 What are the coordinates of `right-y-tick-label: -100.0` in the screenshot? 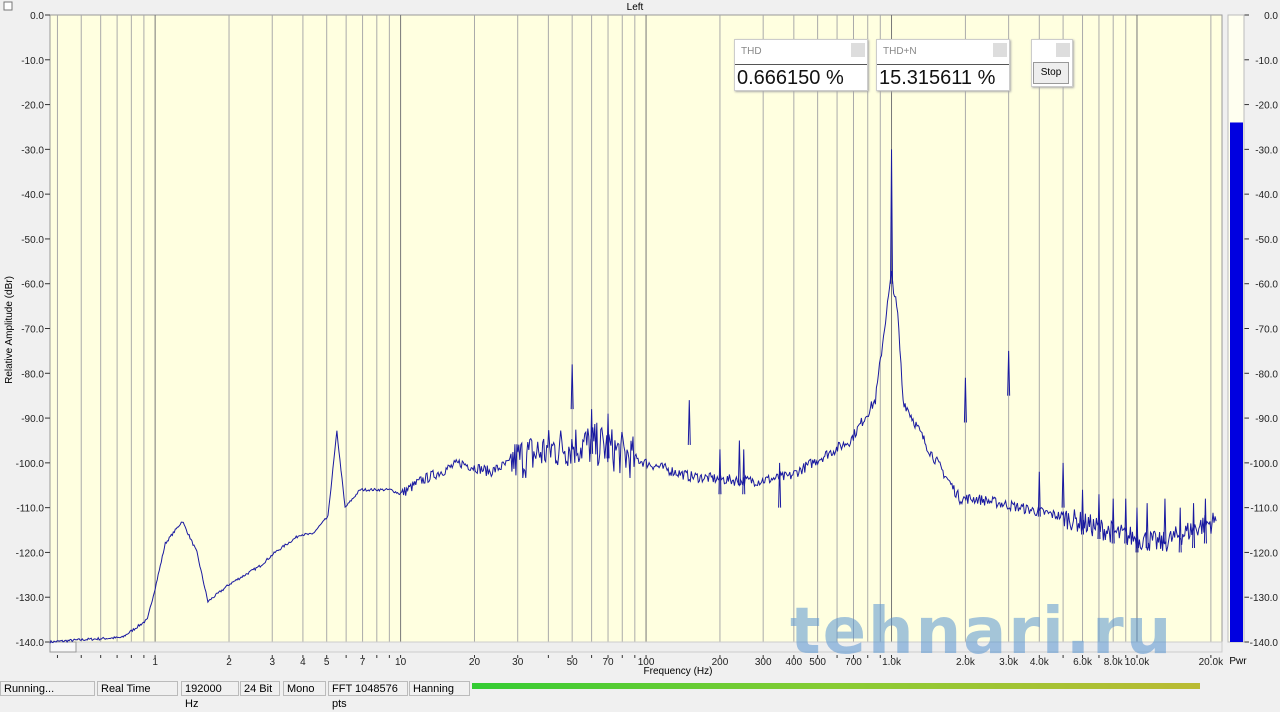 It's located at (1264, 464).